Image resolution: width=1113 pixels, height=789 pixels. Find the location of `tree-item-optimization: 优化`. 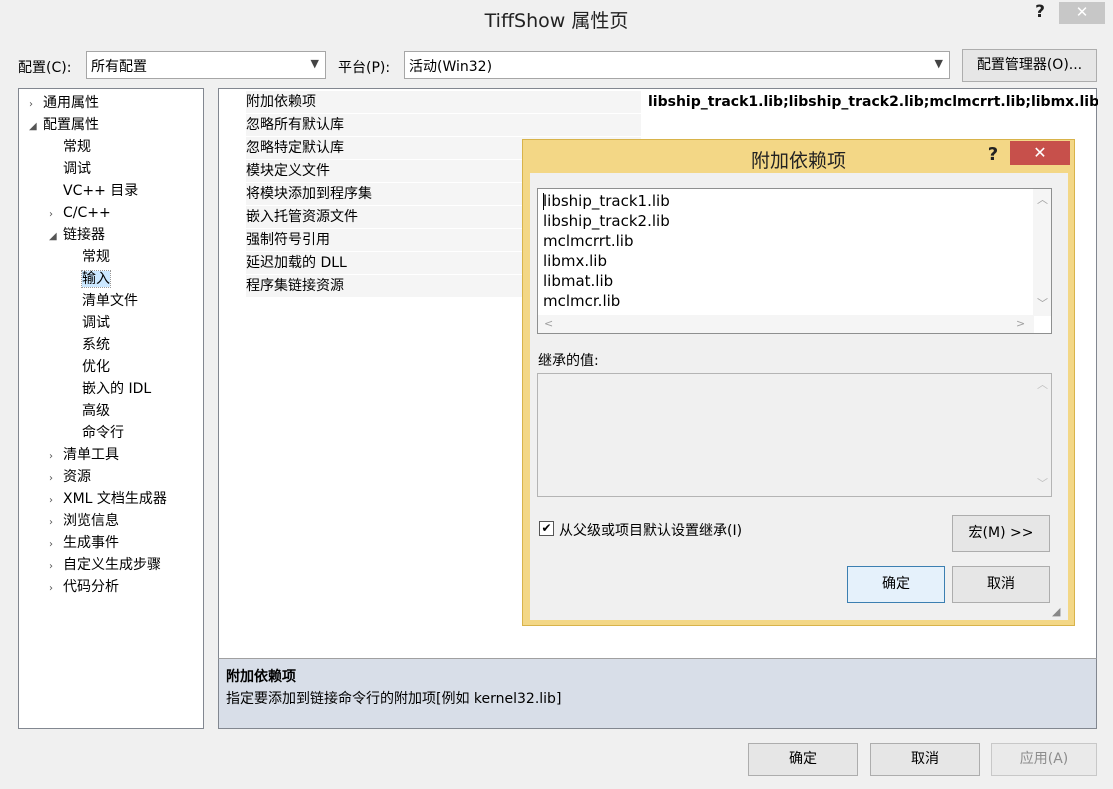

tree-item-optimization: 优化 is located at coordinates (96, 367).